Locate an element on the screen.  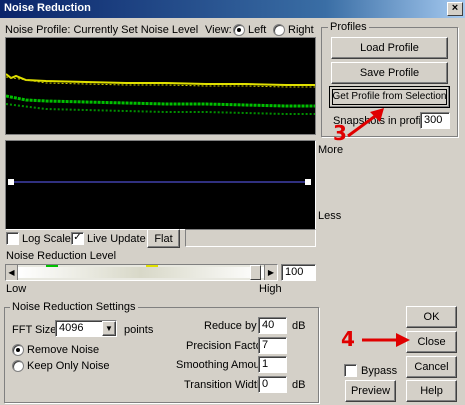
slider-marker-yellow is located at coordinates (152, 266).